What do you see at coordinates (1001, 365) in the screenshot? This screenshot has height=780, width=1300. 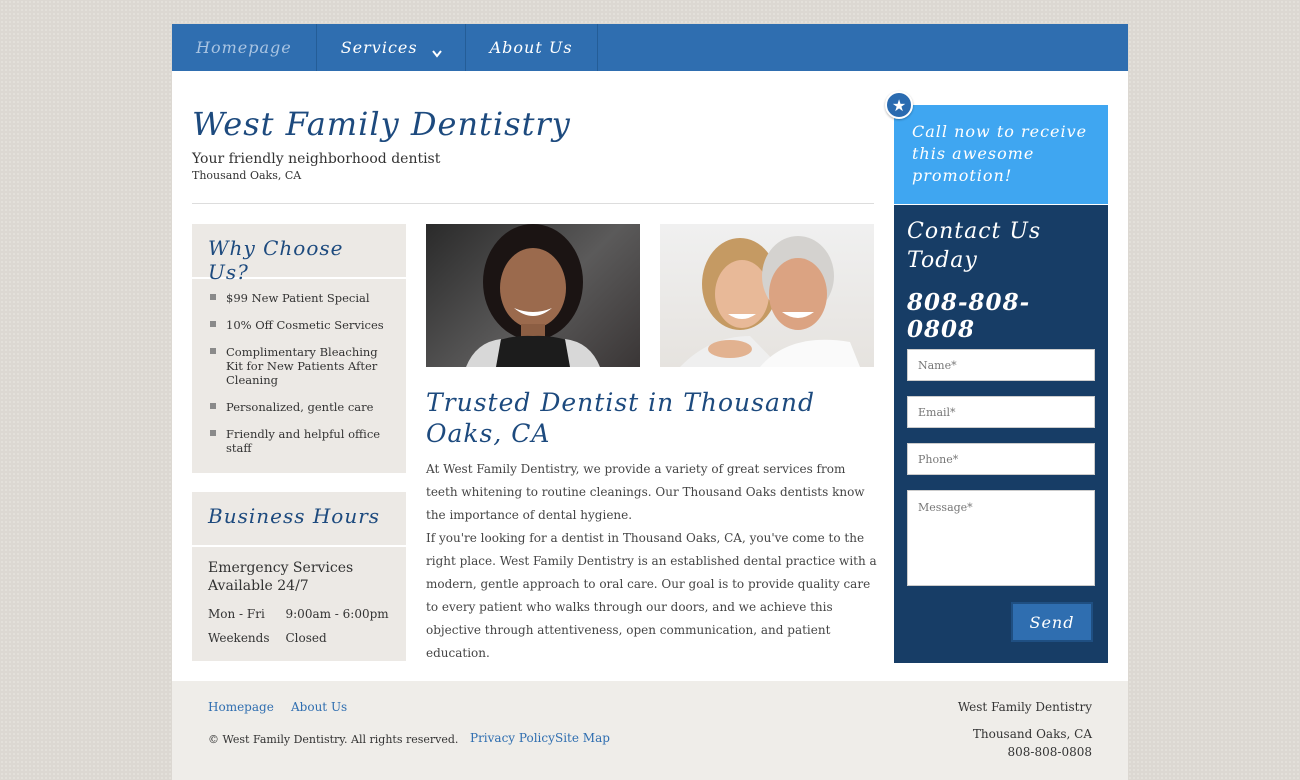 I see `name-field` at bounding box center [1001, 365].